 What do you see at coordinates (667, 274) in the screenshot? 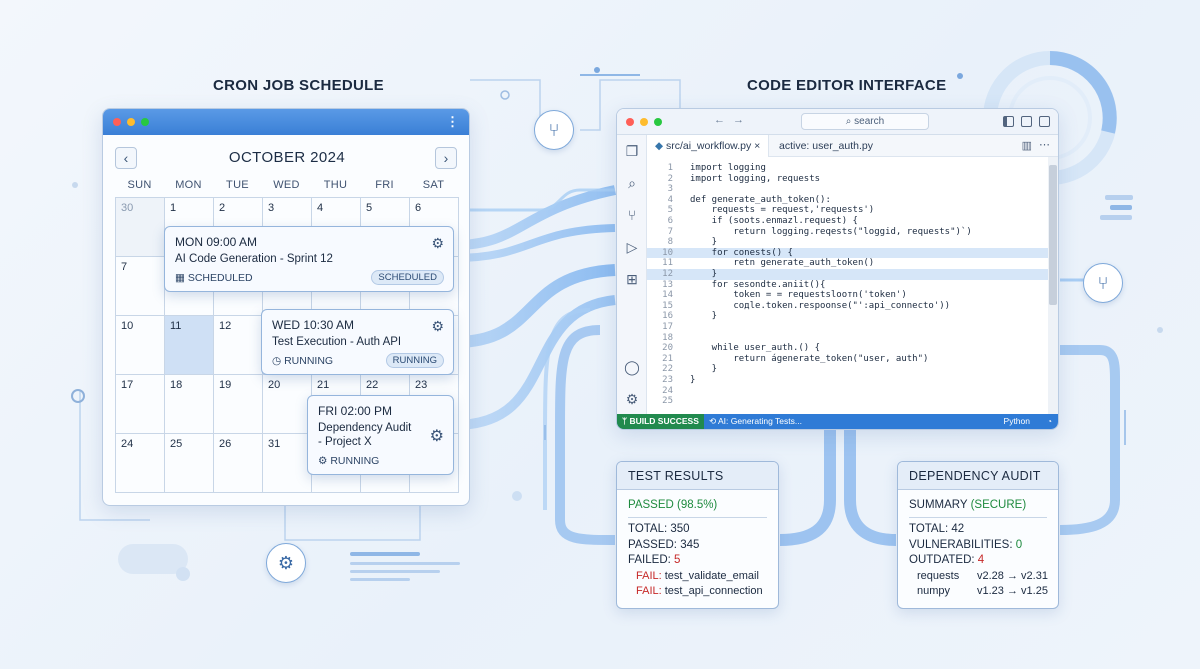
I see `line-number: 12` at bounding box center [667, 274].